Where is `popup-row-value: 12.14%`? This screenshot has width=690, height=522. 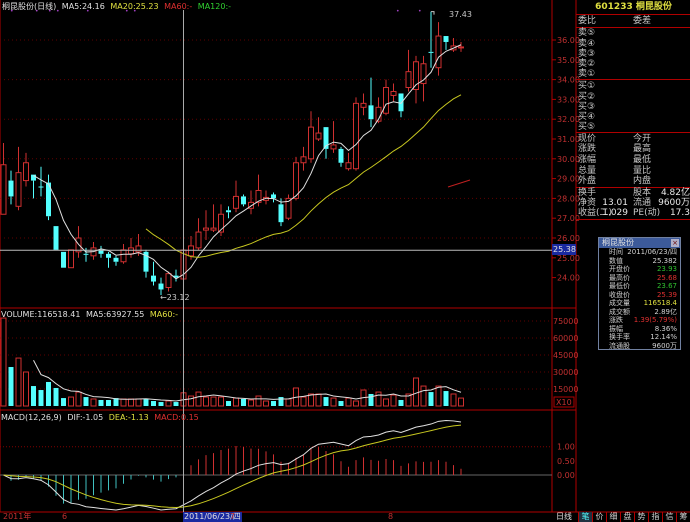
popup-row-value: 12.14% is located at coordinates (663, 337).